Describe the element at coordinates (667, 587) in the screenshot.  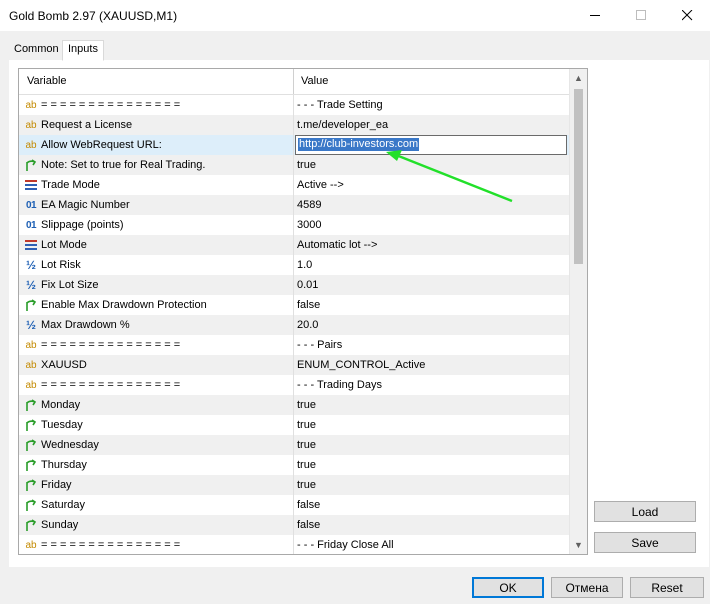
I see `reset-button: Reset` at that location.